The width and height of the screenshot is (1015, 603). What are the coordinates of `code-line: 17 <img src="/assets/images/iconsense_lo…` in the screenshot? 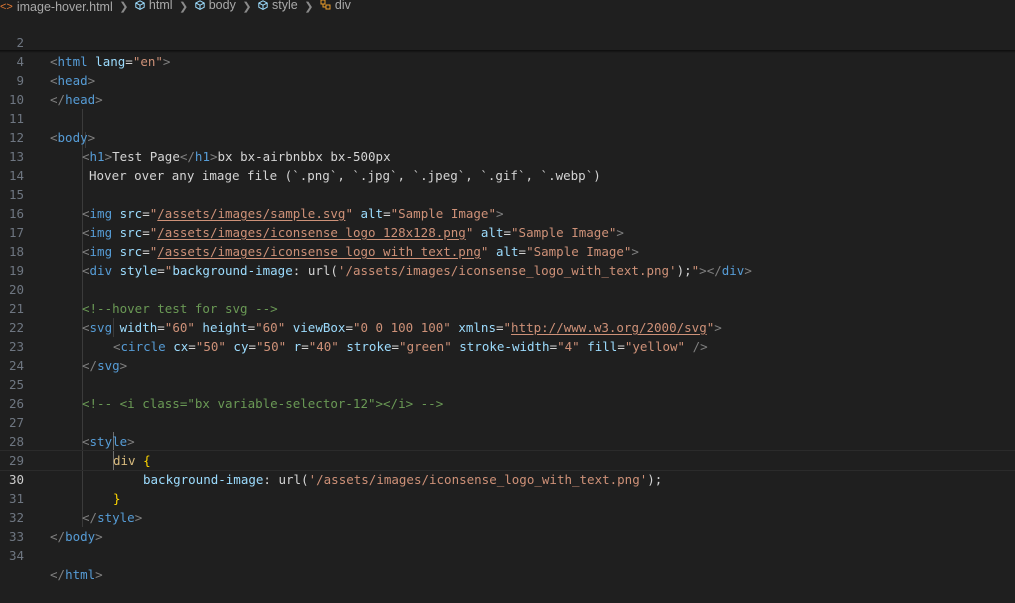 It's located at (507, 231).